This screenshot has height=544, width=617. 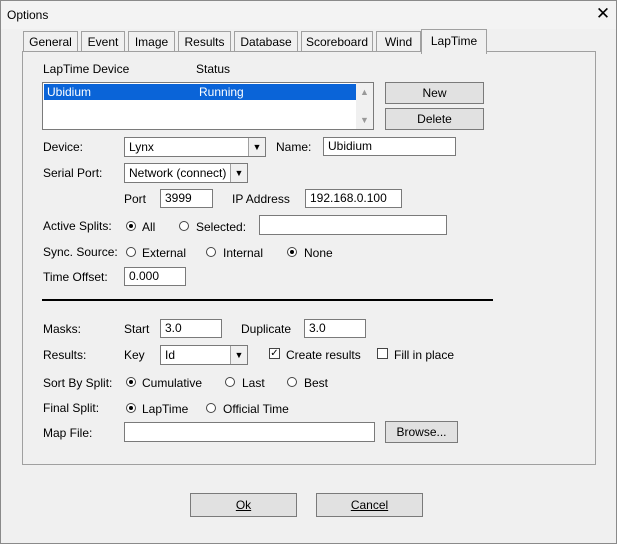 I want to click on final-laptime-label: LapTime, so click(x=165, y=409).